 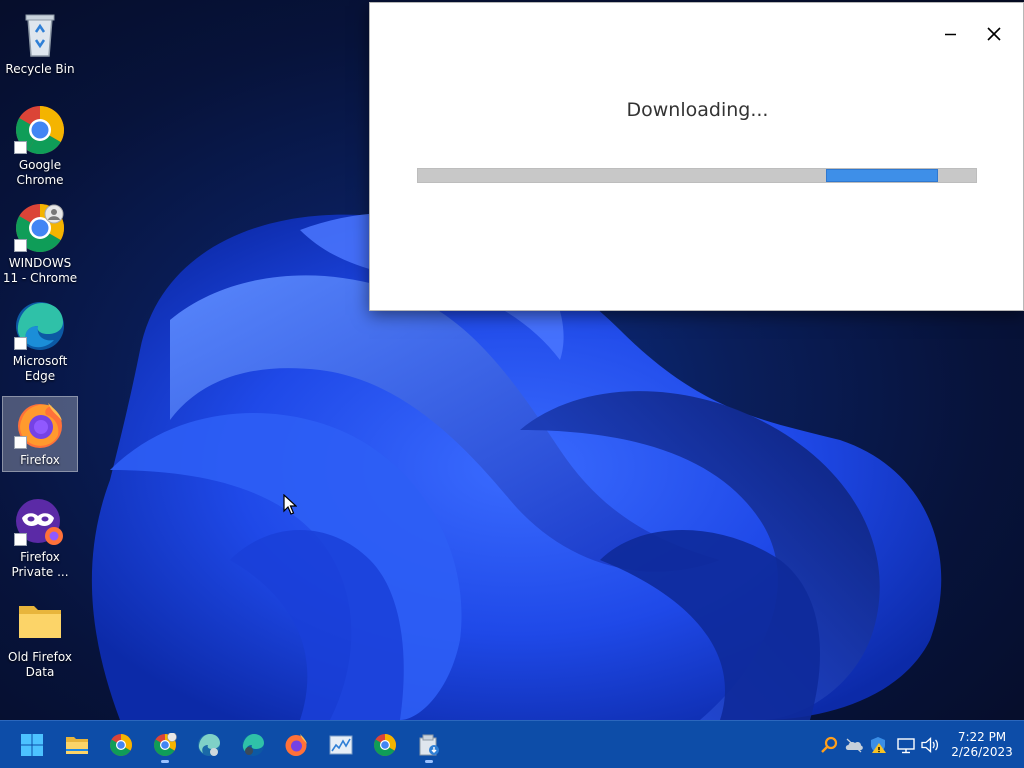 I want to click on progress-marquee, so click(x=882, y=175).